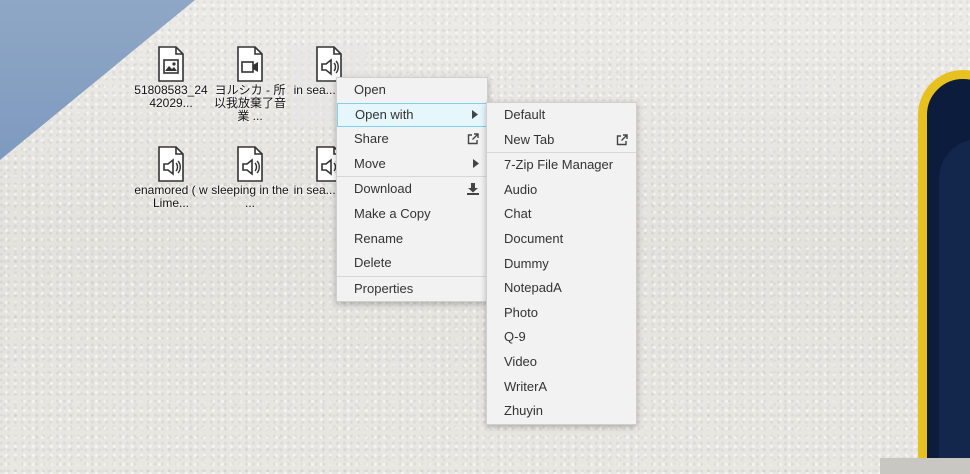 Image resolution: width=970 pixels, height=474 pixels. I want to click on menu-item-open-with: Open with, so click(412, 115).